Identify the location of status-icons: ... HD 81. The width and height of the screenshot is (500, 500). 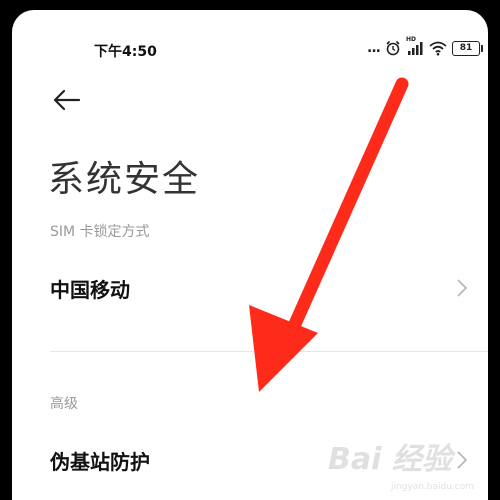
(425, 46).